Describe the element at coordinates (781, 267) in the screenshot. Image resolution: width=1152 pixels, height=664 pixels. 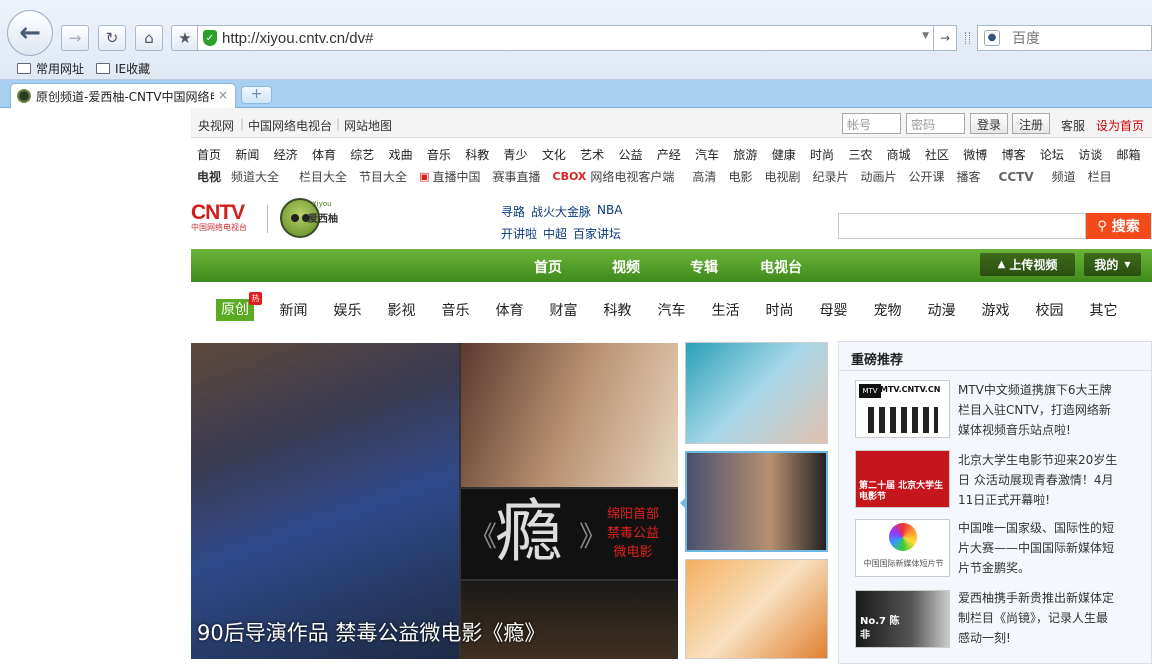
I see `main-nav-tv: 电视台` at that location.